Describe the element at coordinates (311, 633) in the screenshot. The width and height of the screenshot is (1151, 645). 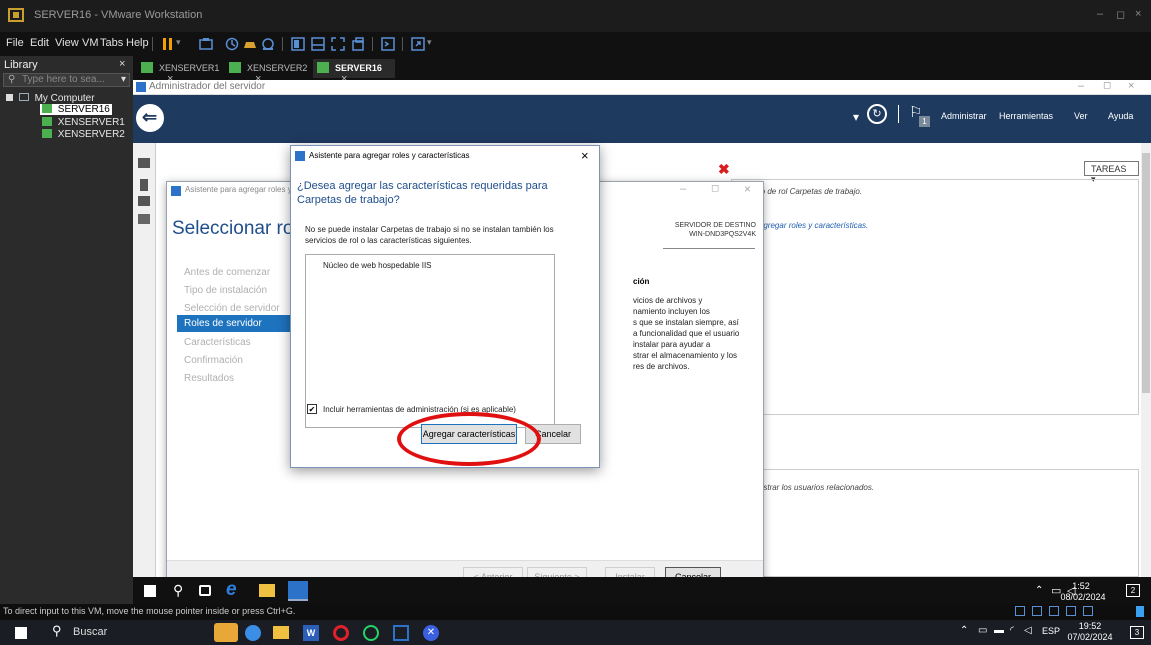
I see `word-icon: W` at that location.